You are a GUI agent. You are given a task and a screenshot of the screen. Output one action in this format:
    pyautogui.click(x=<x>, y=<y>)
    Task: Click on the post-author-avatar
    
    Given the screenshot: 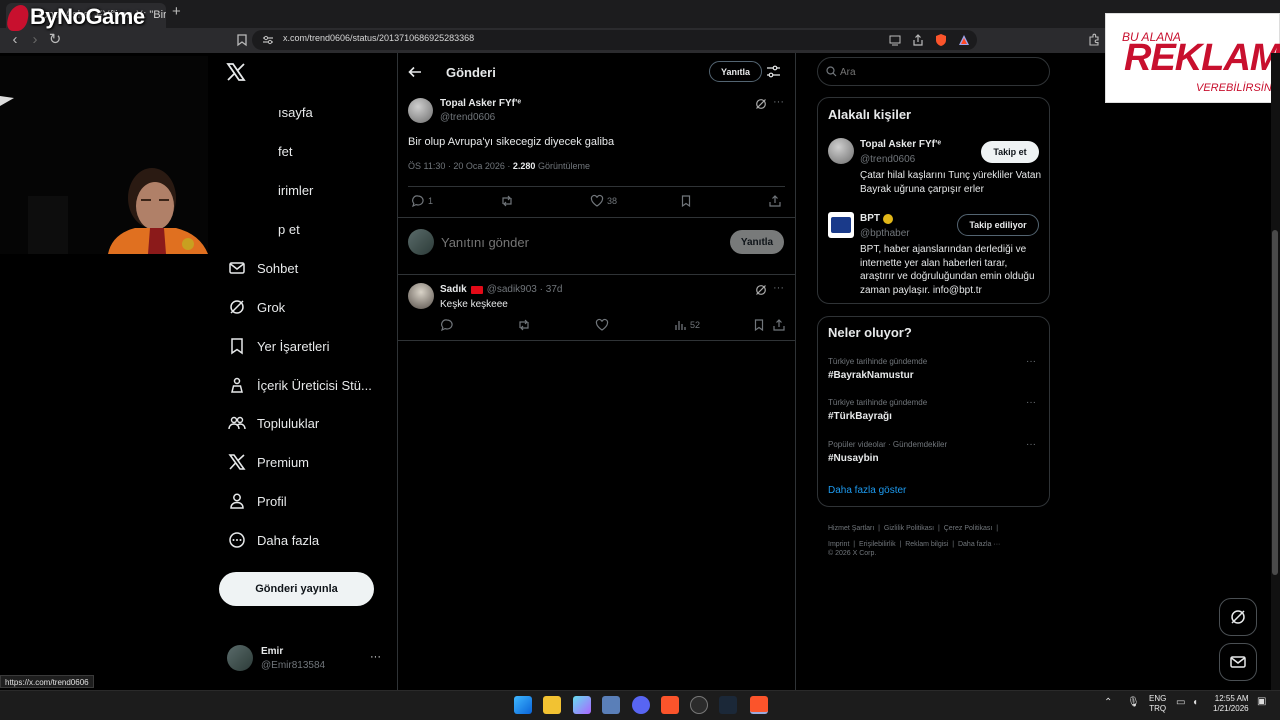 What is the action you would take?
    pyautogui.click(x=420, y=110)
    